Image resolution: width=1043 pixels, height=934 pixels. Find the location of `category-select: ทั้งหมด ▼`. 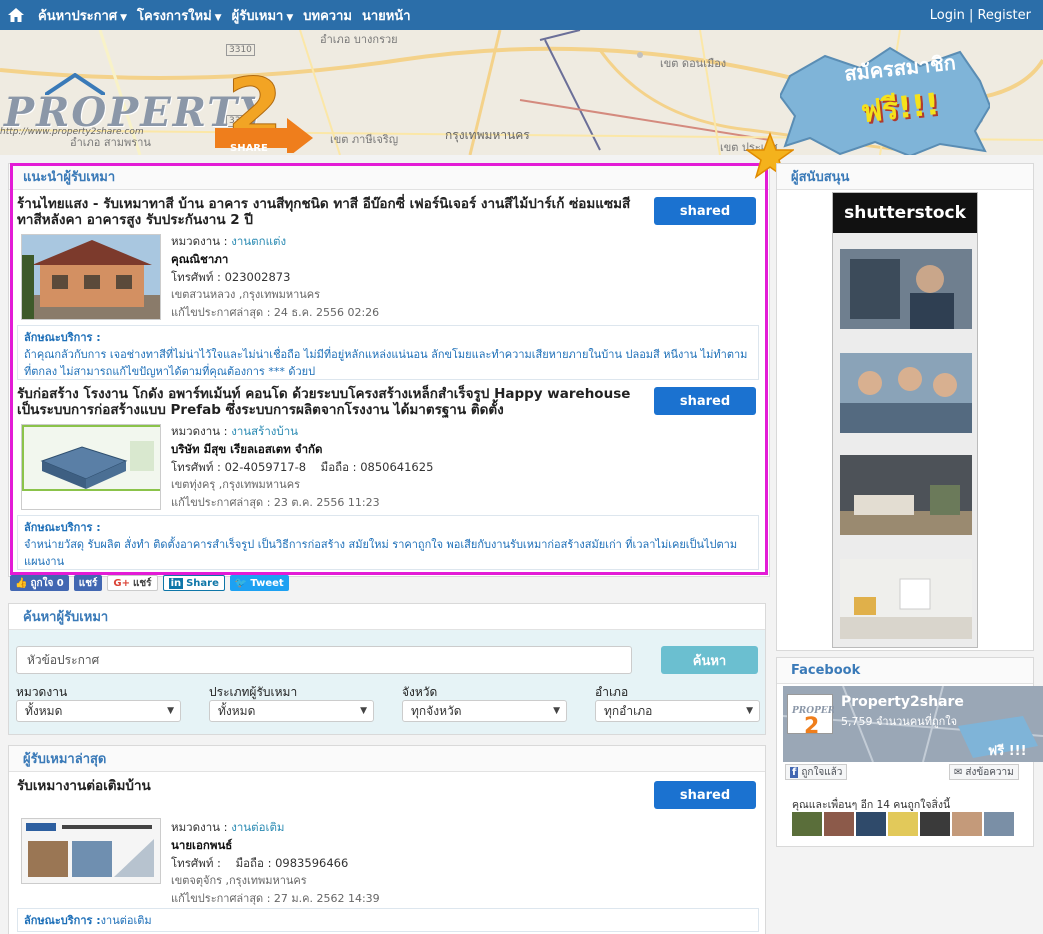

category-select: ทั้งหมด ▼ is located at coordinates (98, 711).